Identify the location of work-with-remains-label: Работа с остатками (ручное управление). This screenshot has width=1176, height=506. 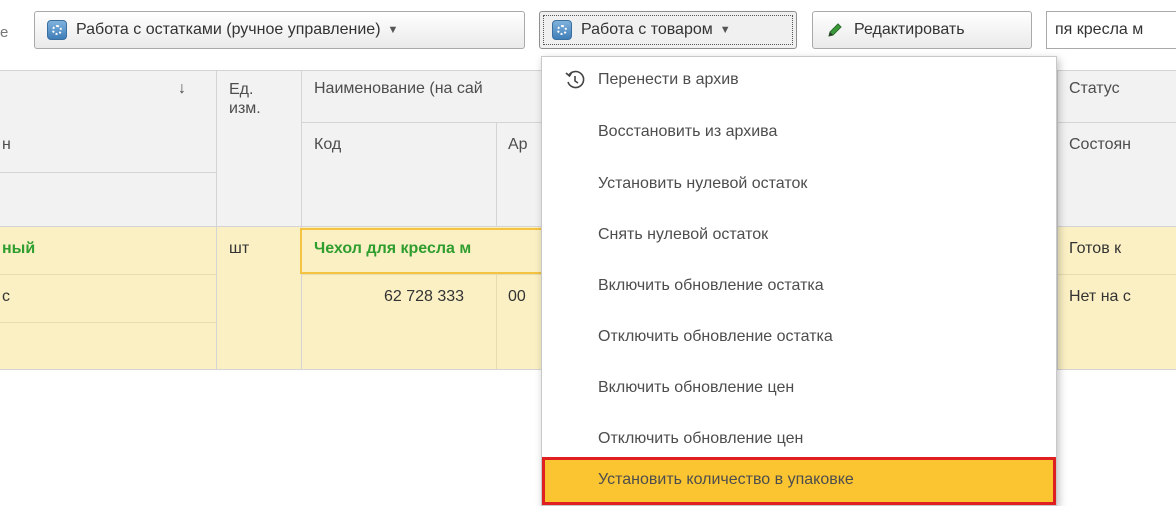
(228, 29).